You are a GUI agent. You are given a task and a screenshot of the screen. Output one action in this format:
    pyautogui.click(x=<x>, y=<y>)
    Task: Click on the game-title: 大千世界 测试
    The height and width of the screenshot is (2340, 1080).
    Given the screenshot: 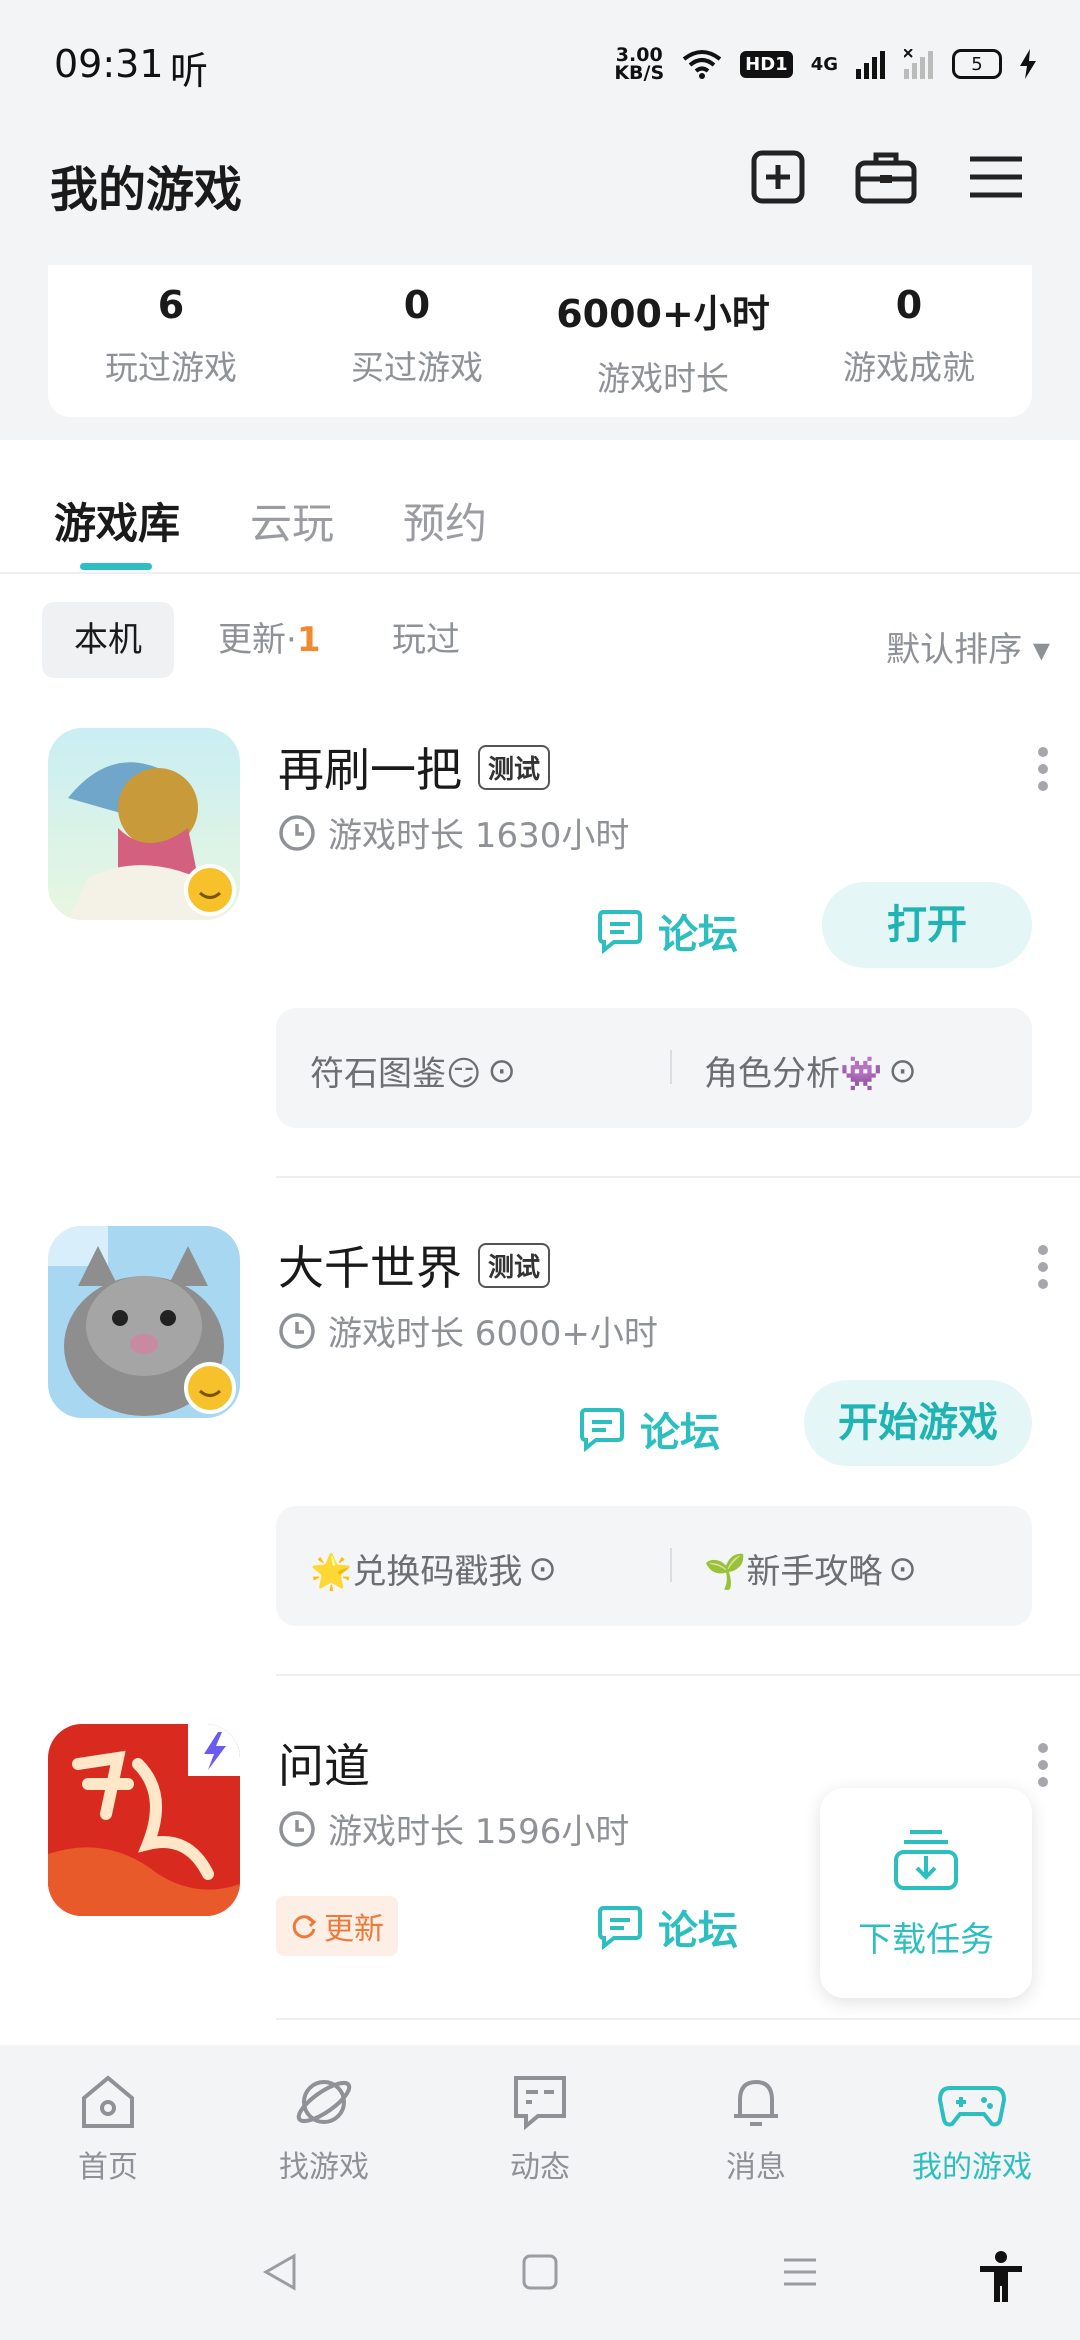 What is the action you would take?
    pyautogui.click(x=414, y=1265)
    